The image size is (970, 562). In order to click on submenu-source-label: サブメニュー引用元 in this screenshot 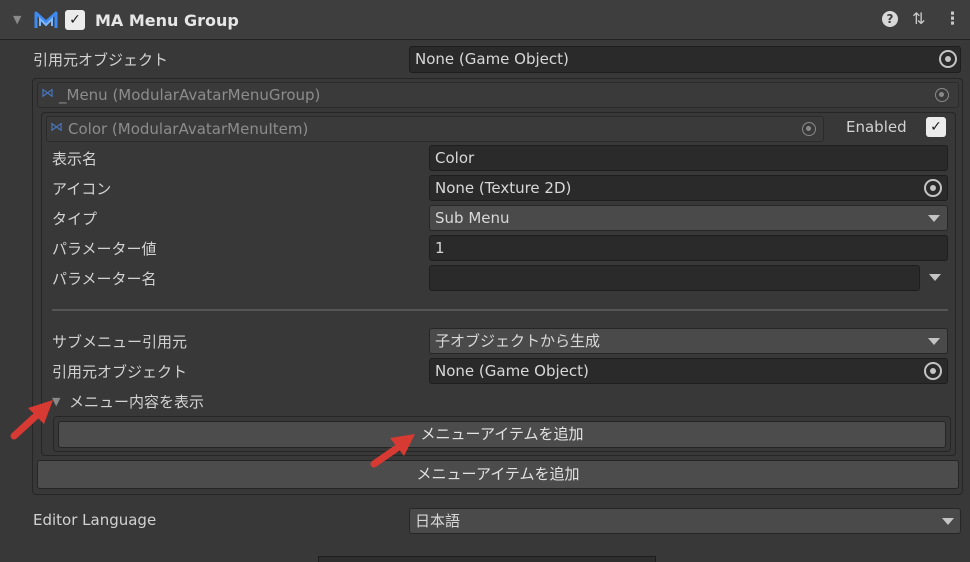, I will do `click(120, 342)`.